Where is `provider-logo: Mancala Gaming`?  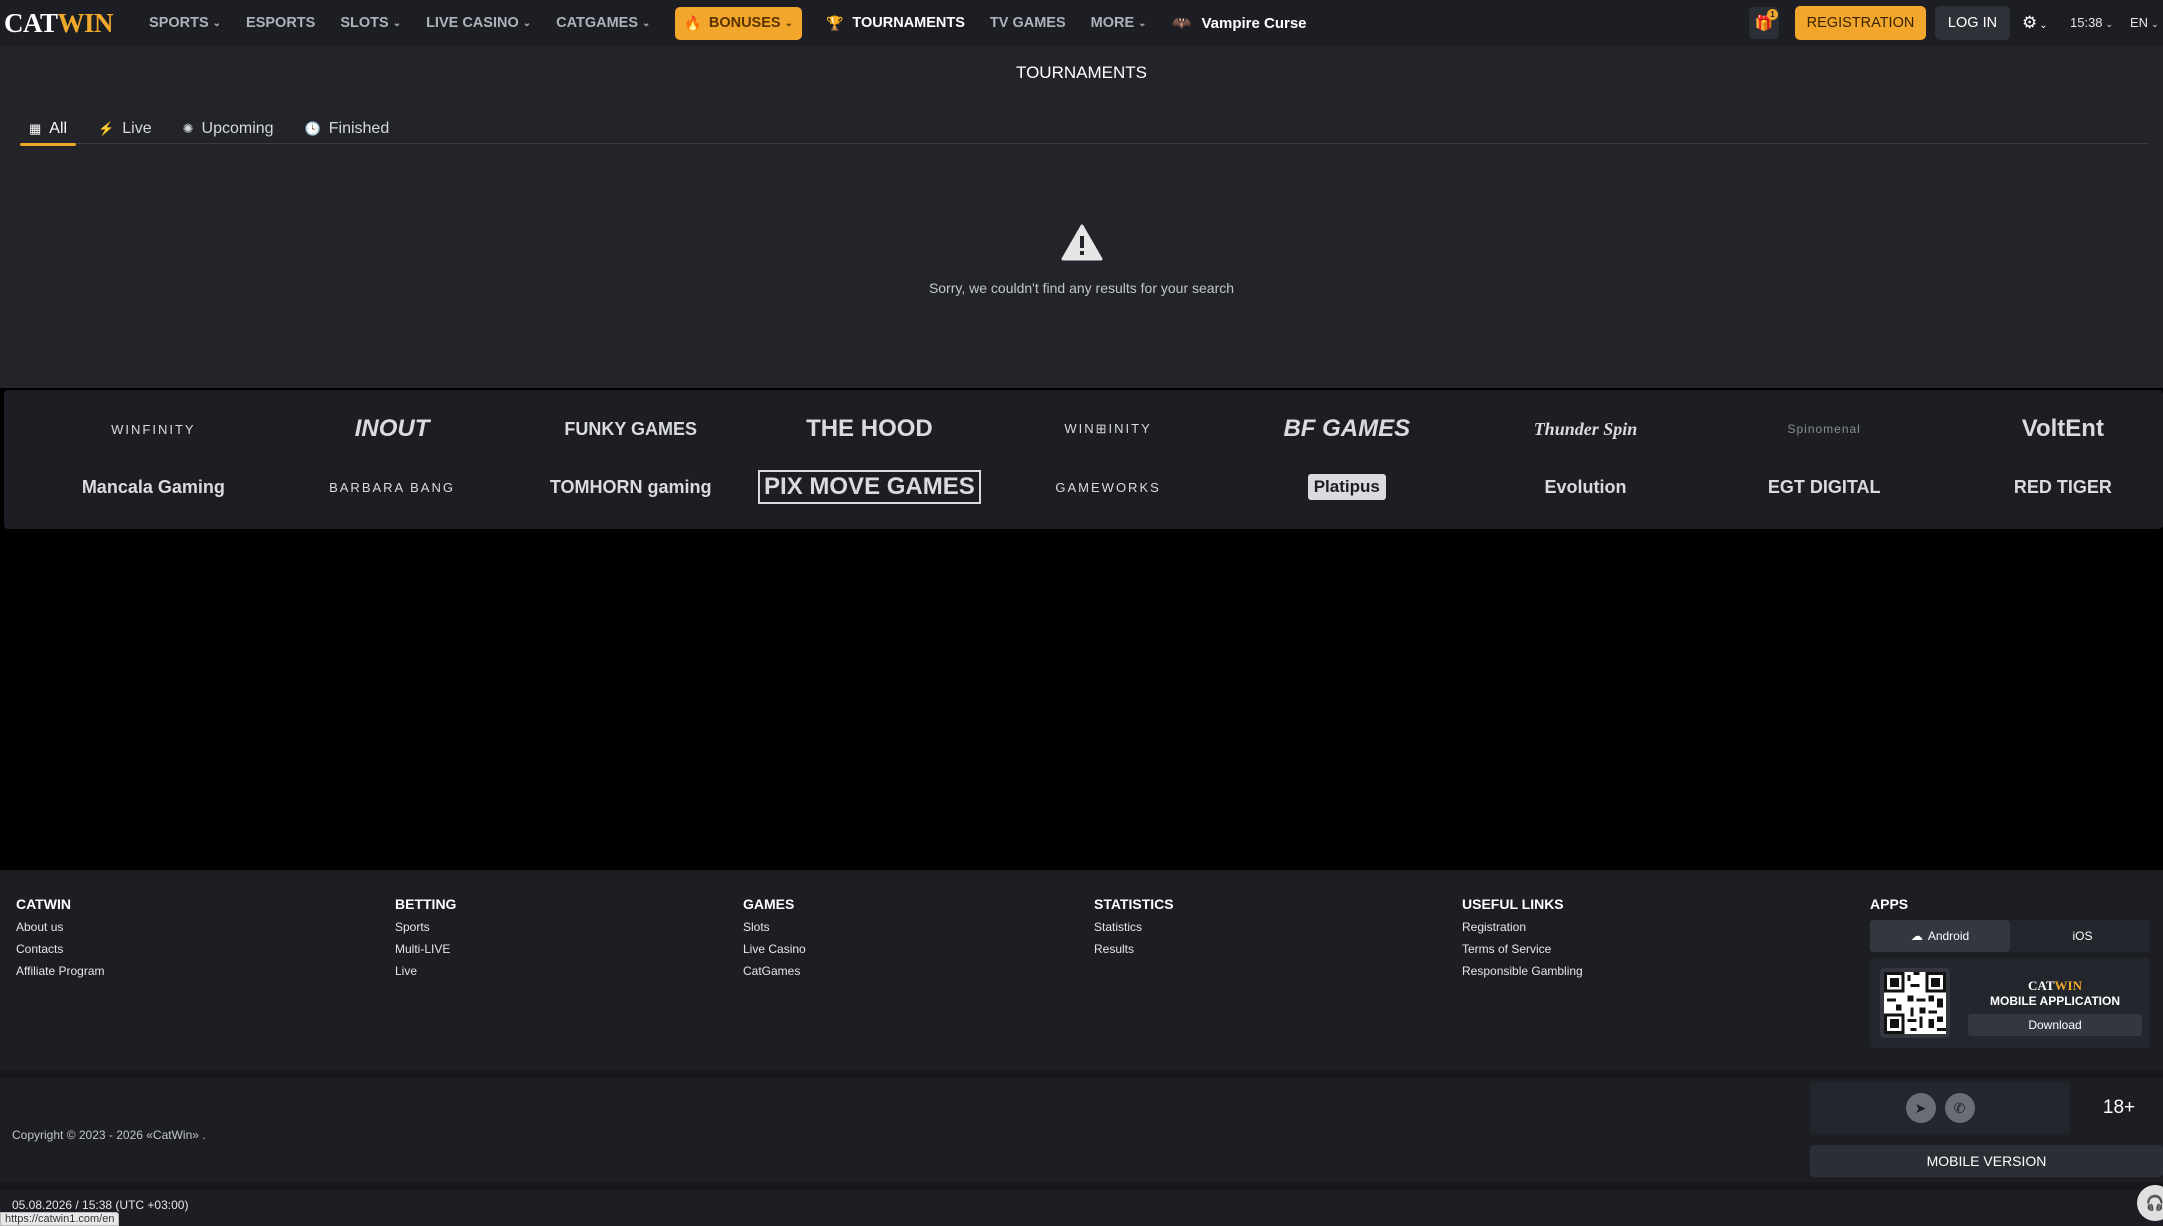
provider-logo: Mancala Gaming is located at coordinates (153, 487).